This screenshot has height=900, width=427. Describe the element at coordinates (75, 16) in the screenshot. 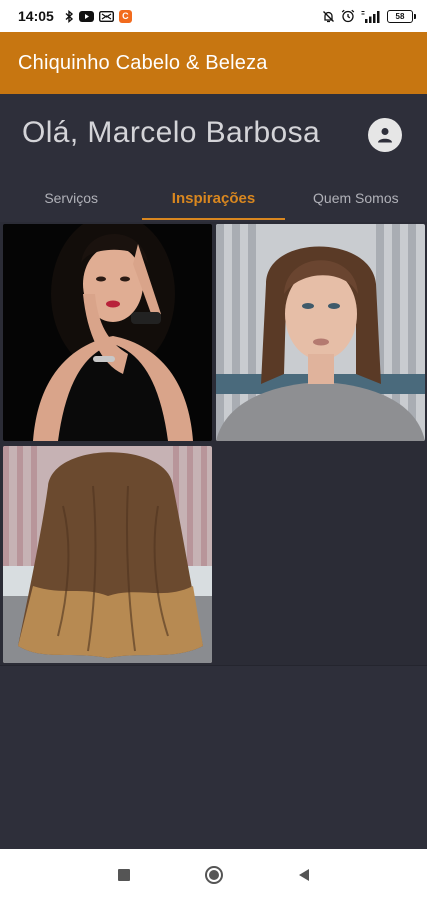

I see `status-left: 14:05 C` at that location.